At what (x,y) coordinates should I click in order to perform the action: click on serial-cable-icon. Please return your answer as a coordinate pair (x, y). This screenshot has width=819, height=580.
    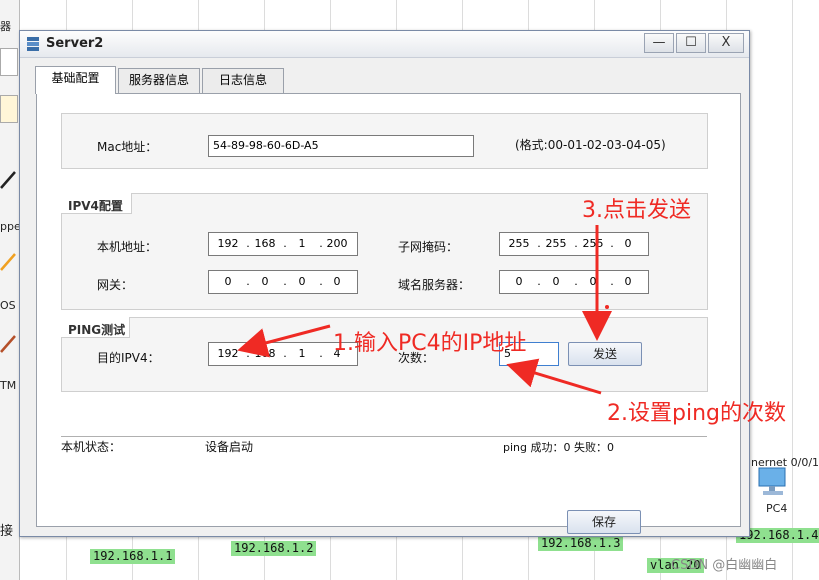
    Looking at the image, I should click on (8, 261).